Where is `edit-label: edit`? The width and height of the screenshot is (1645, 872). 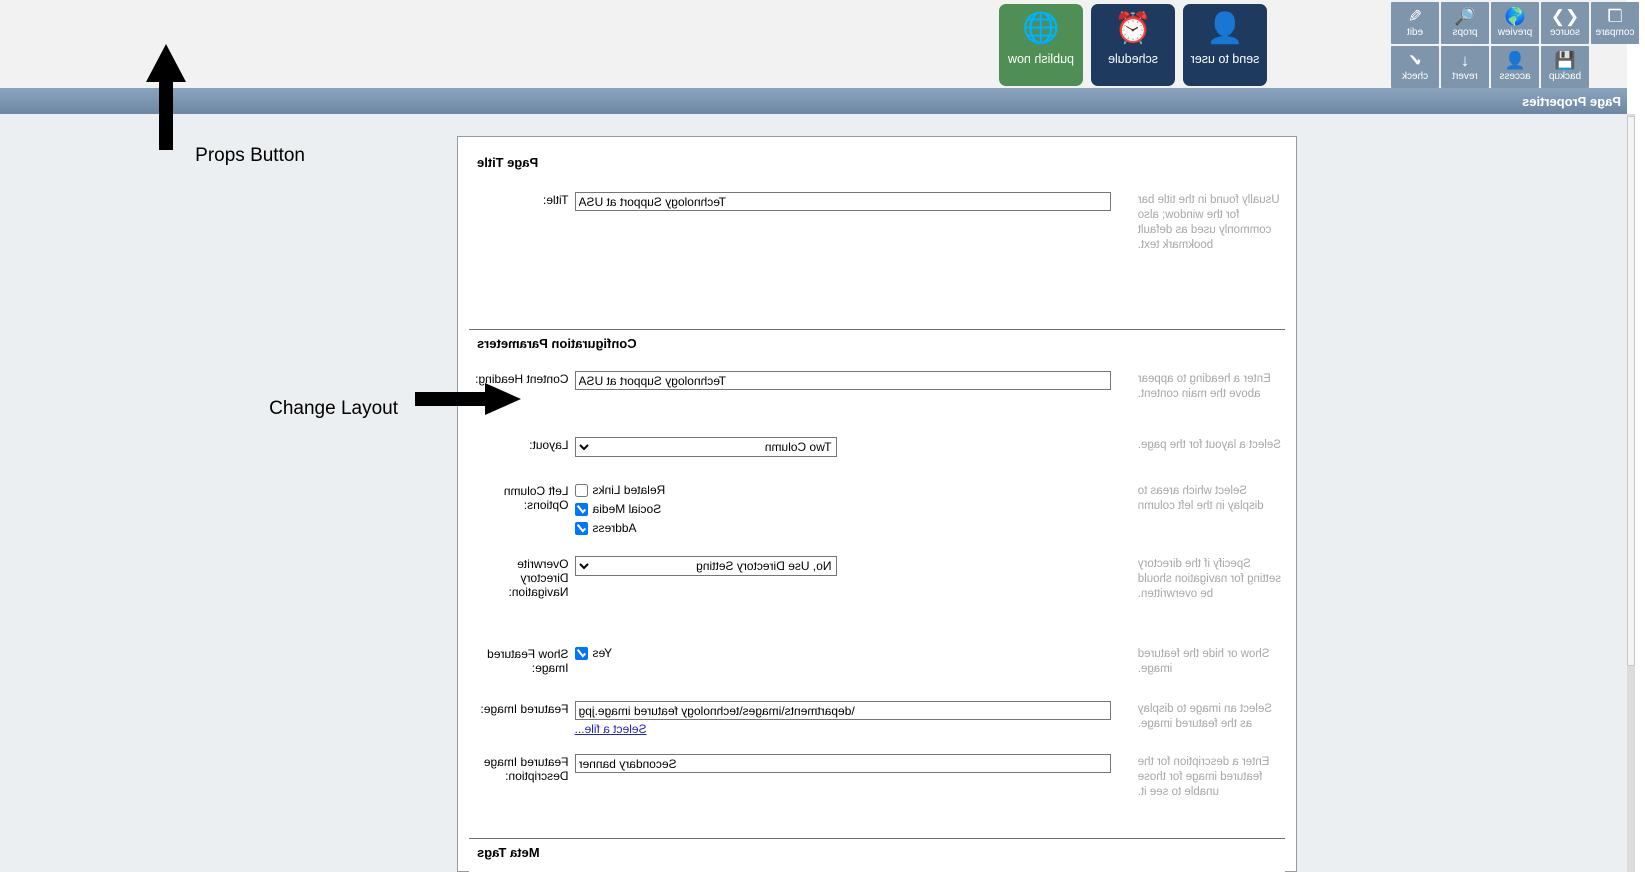 edit-label: edit is located at coordinates (1415, 32).